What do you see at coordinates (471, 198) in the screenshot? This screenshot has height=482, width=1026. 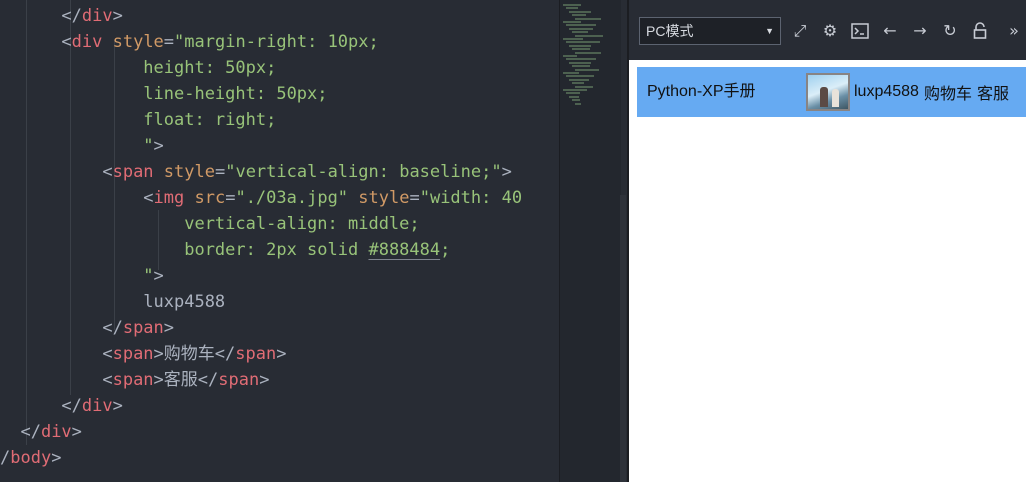 I see `code-token: "width: 40` at bounding box center [471, 198].